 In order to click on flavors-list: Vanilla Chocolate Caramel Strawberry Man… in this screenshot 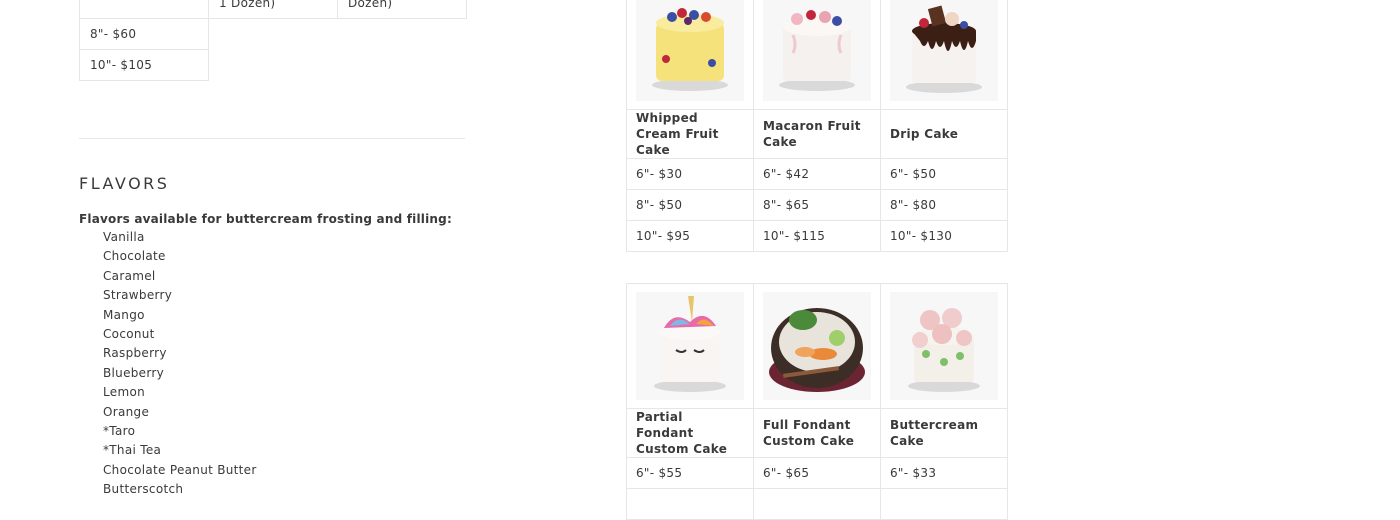, I will do `click(180, 363)`.